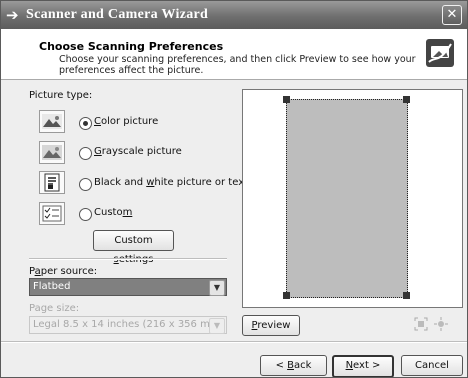  I want to click on footer-separator, so click(234, 342).